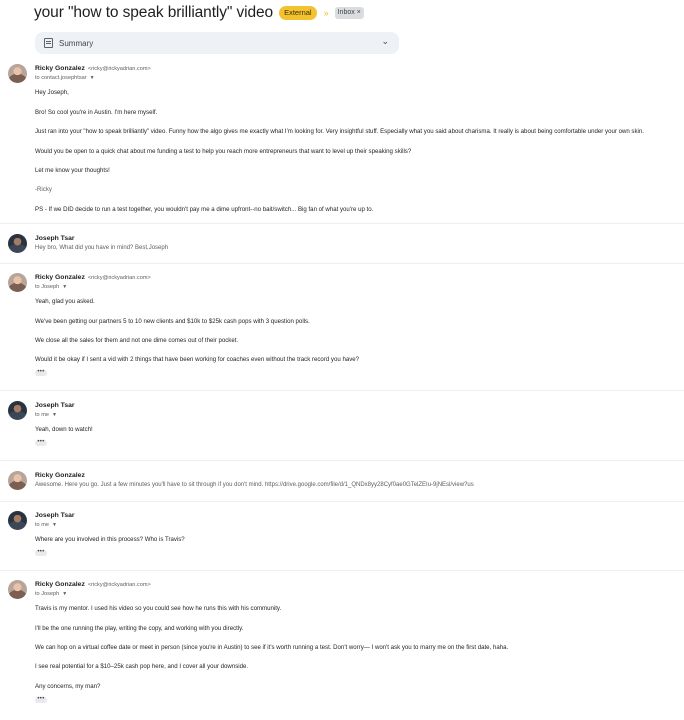  Describe the element at coordinates (65, 301) in the screenshot. I see `body-line: Yeah, glad you asked.` at that location.